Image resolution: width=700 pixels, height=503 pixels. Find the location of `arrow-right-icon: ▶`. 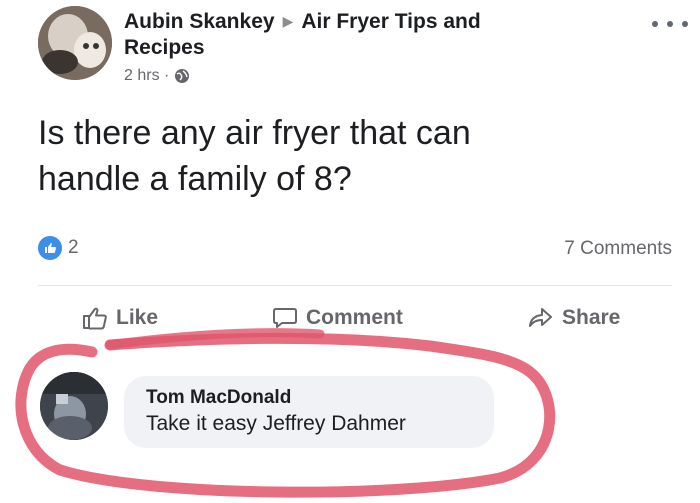

arrow-right-icon: ▶ is located at coordinates (288, 21).